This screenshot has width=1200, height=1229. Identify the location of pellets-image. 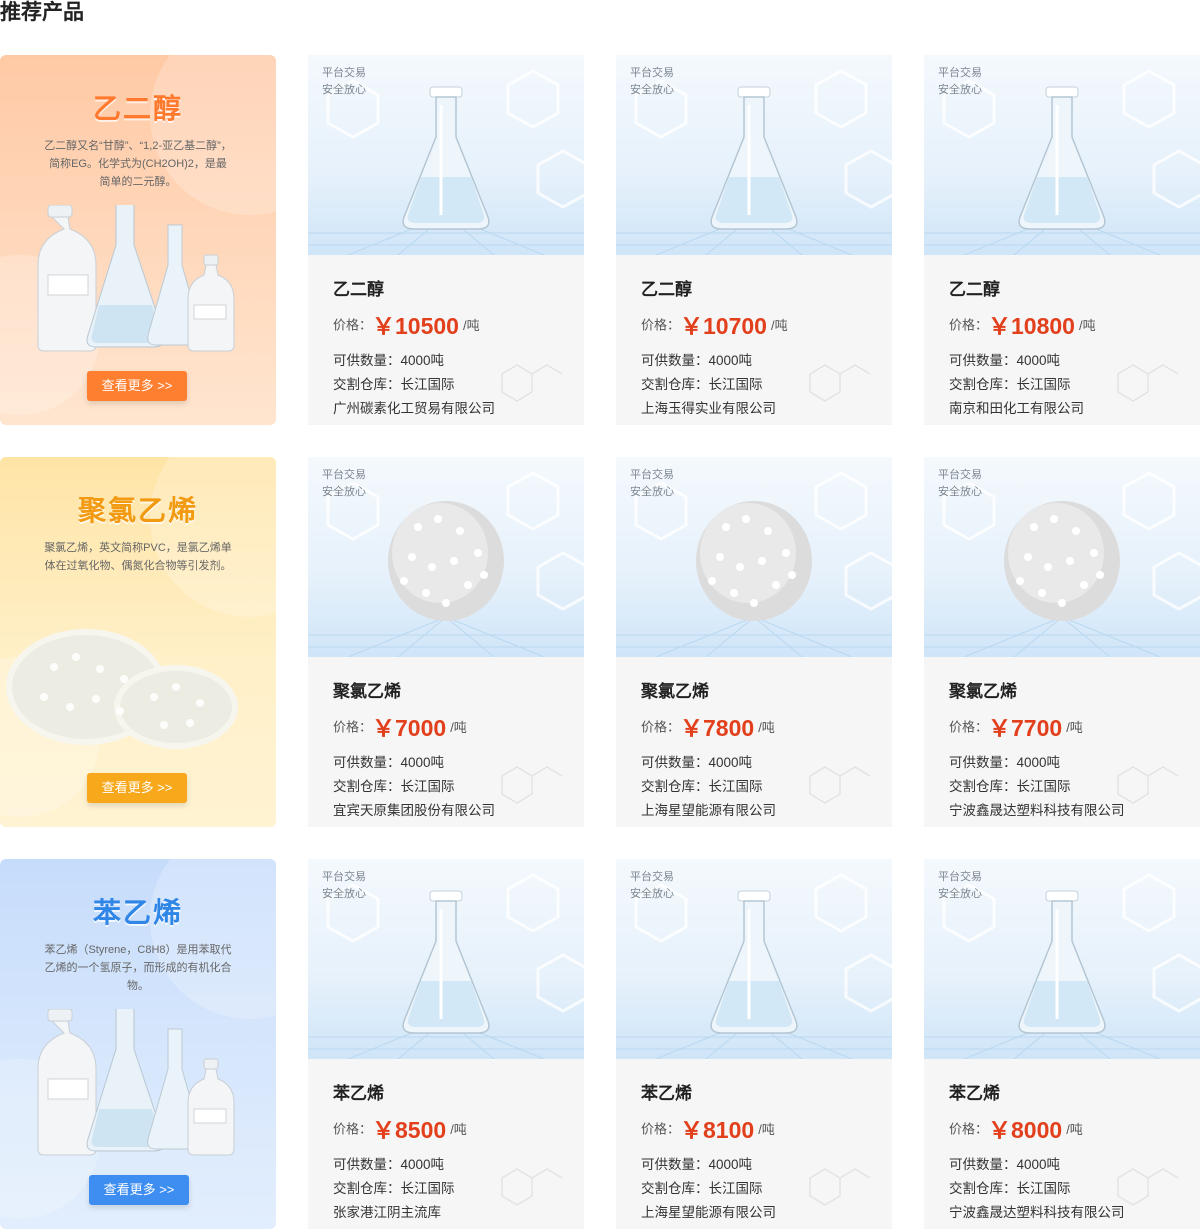
(122, 689).